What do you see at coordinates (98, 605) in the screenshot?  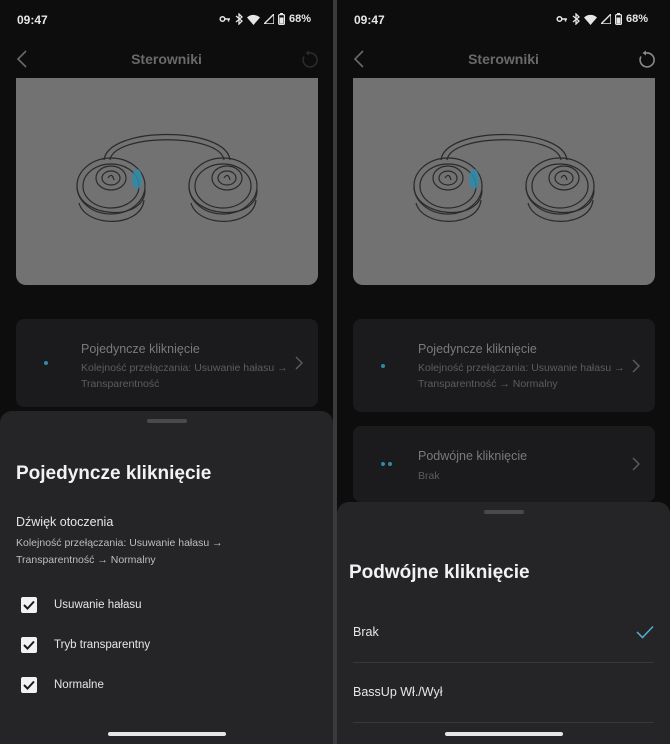 I see `option-label: Usuwanie hałasu` at bounding box center [98, 605].